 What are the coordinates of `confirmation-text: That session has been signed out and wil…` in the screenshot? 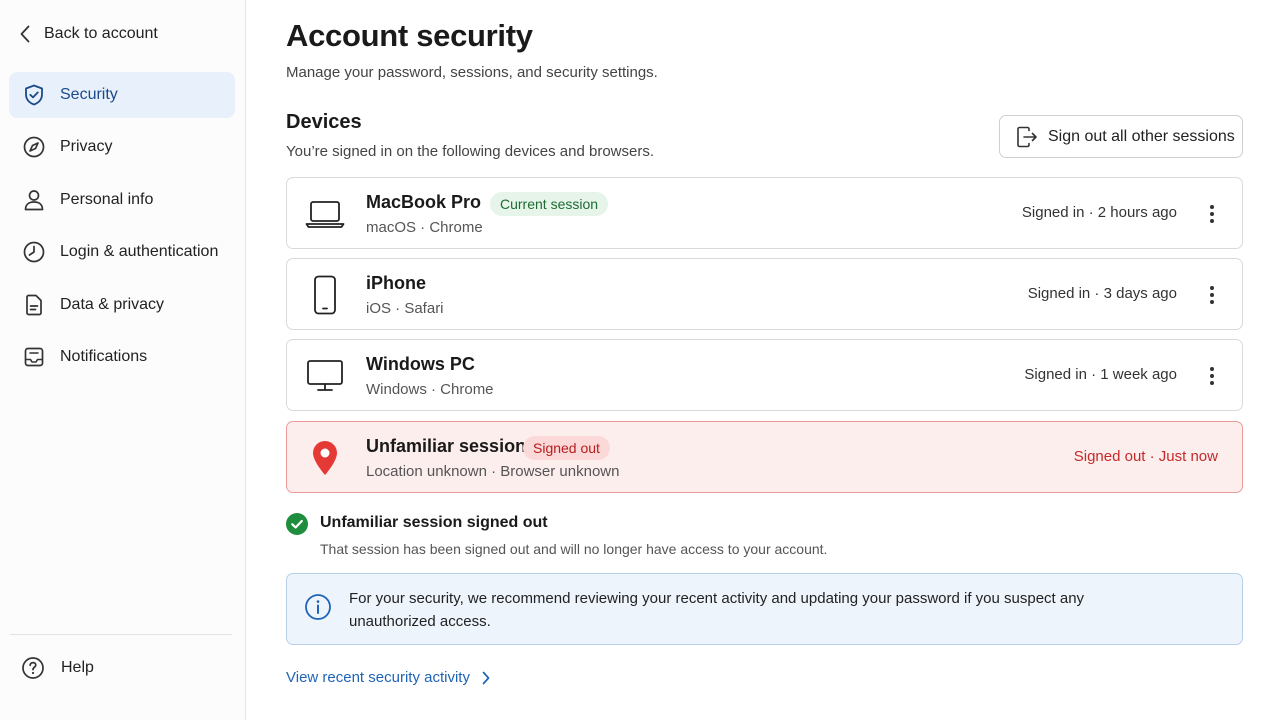 It's located at (574, 549).